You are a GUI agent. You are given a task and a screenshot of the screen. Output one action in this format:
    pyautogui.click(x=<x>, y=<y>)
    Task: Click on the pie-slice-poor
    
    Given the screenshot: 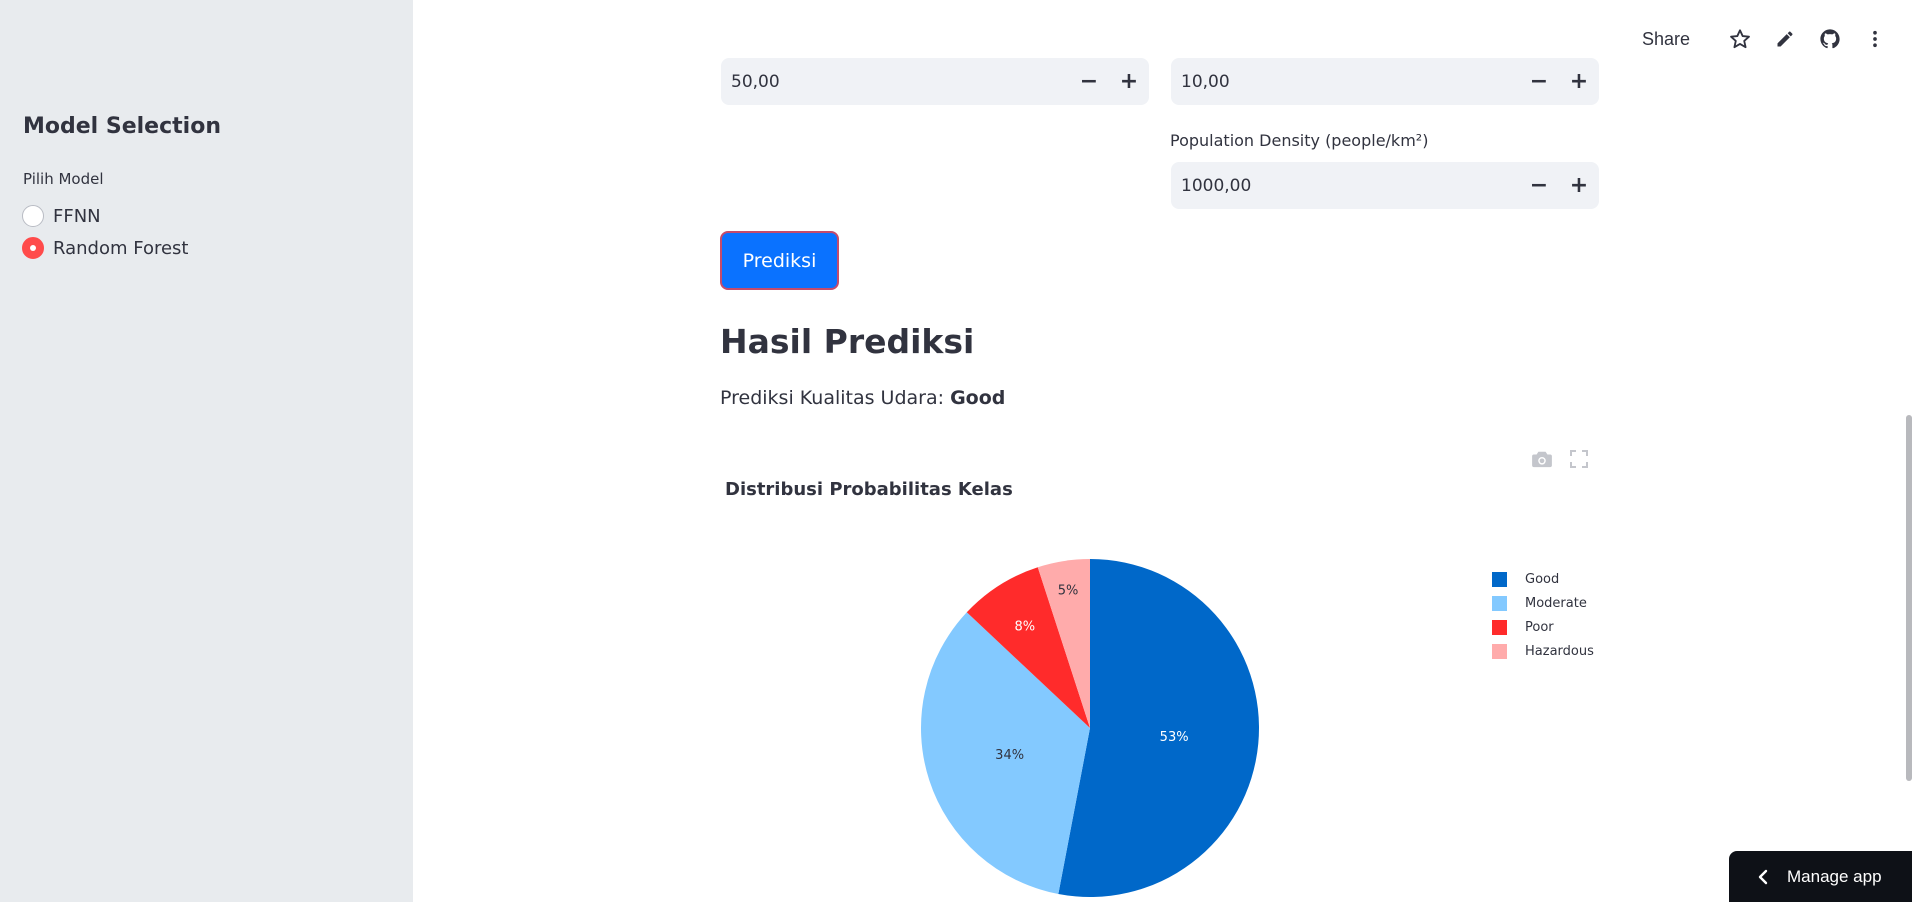 What is the action you would take?
    pyautogui.click(x=1028, y=647)
    